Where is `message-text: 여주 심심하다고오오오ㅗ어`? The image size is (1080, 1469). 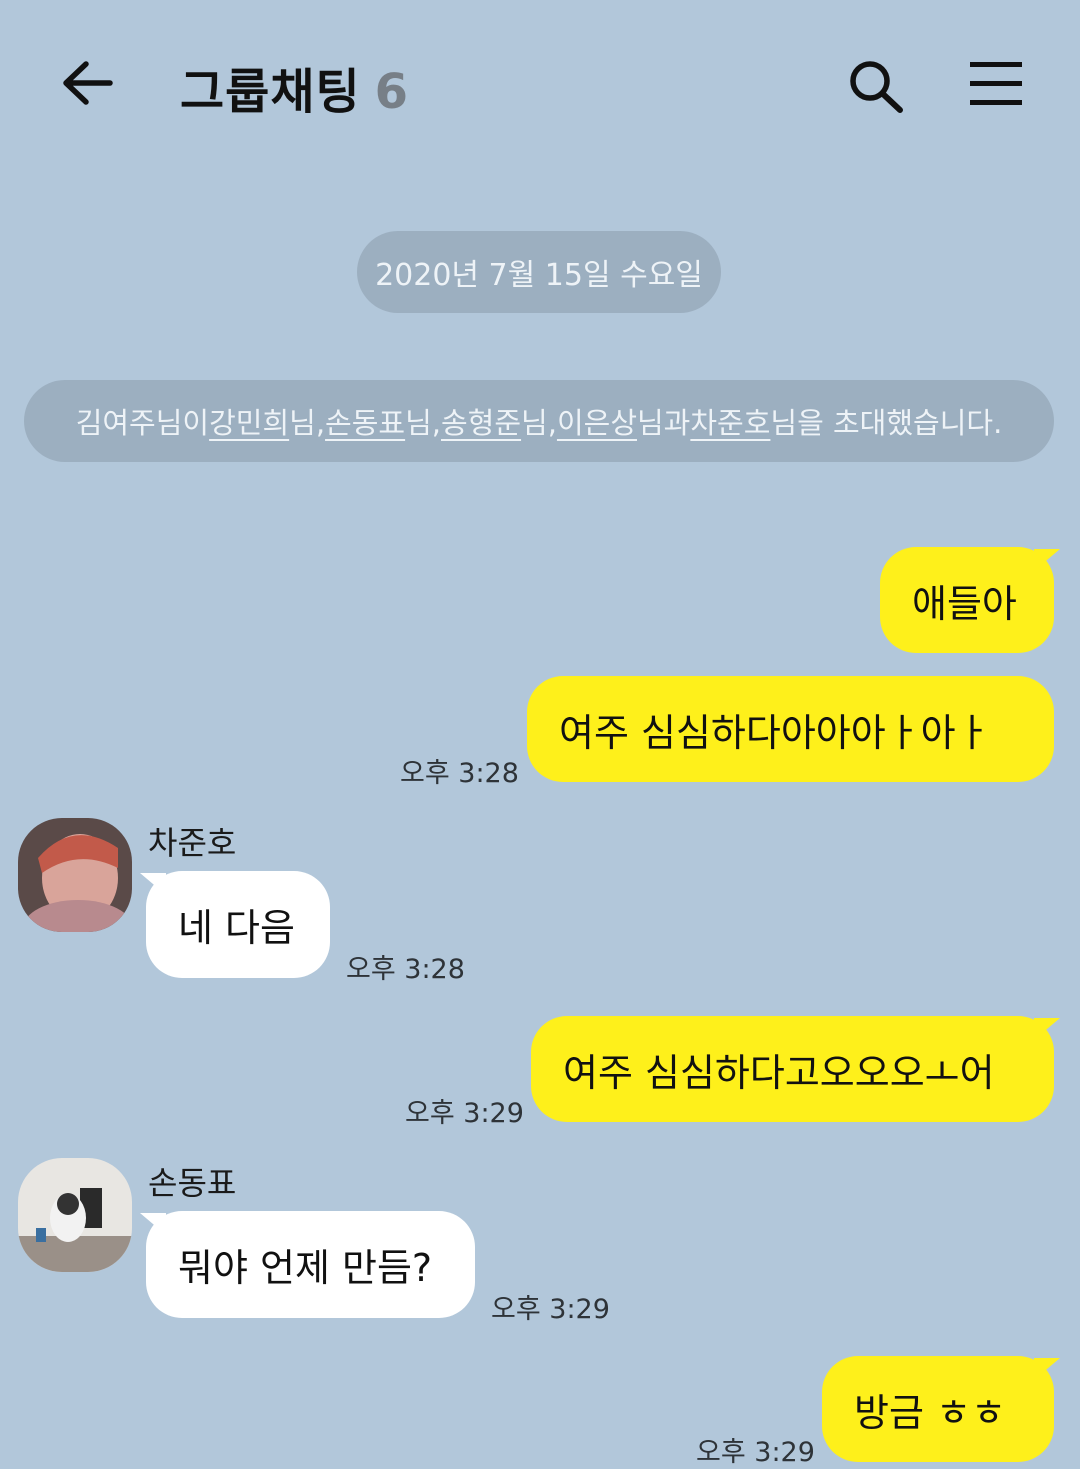
message-text: 여주 심심하다고오오오ㅗ어 is located at coordinates (779, 1072).